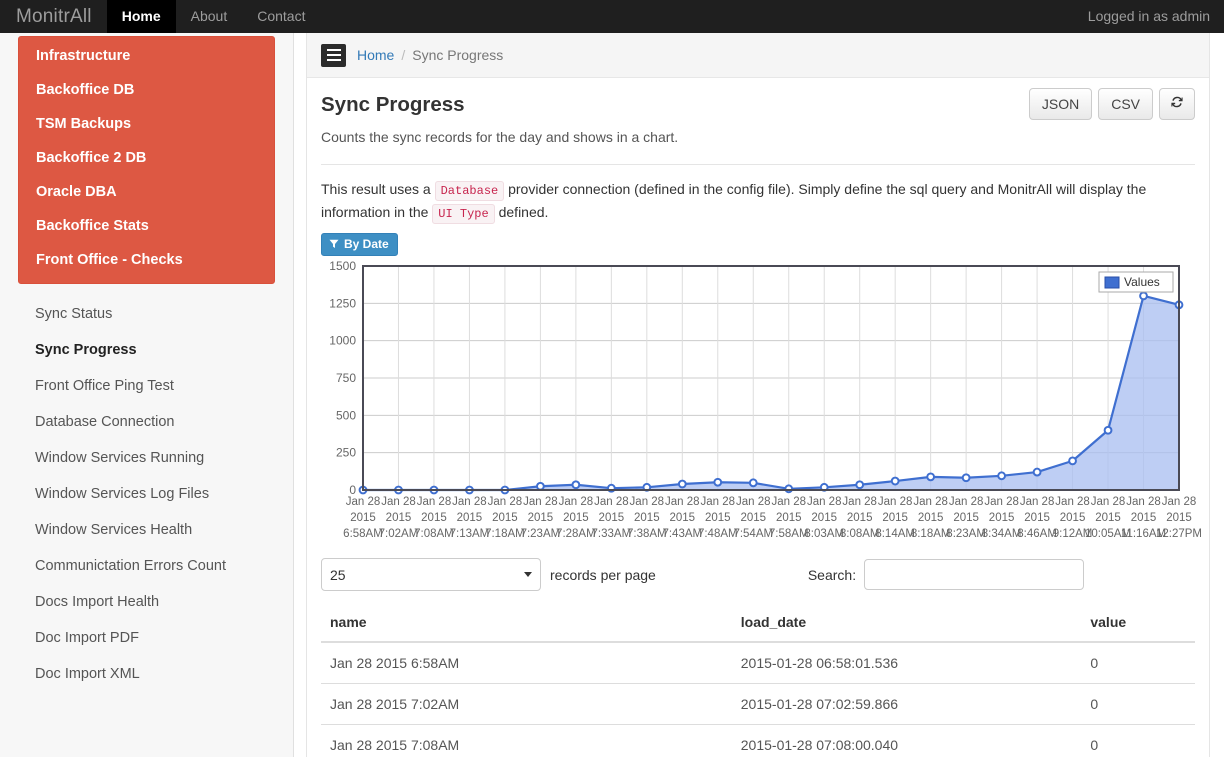  What do you see at coordinates (146, 192) in the screenshot?
I see `sidebar-item-oracle-dba: Oracle DBA` at bounding box center [146, 192].